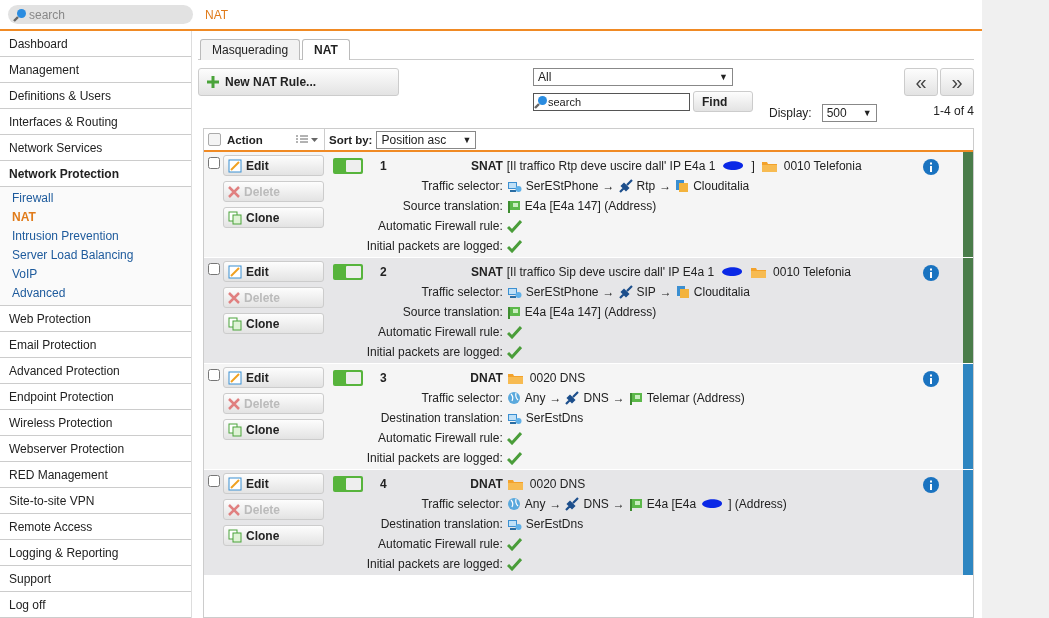 This screenshot has width=1049, height=618. I want to click on globe-icon, so click(513, 504).